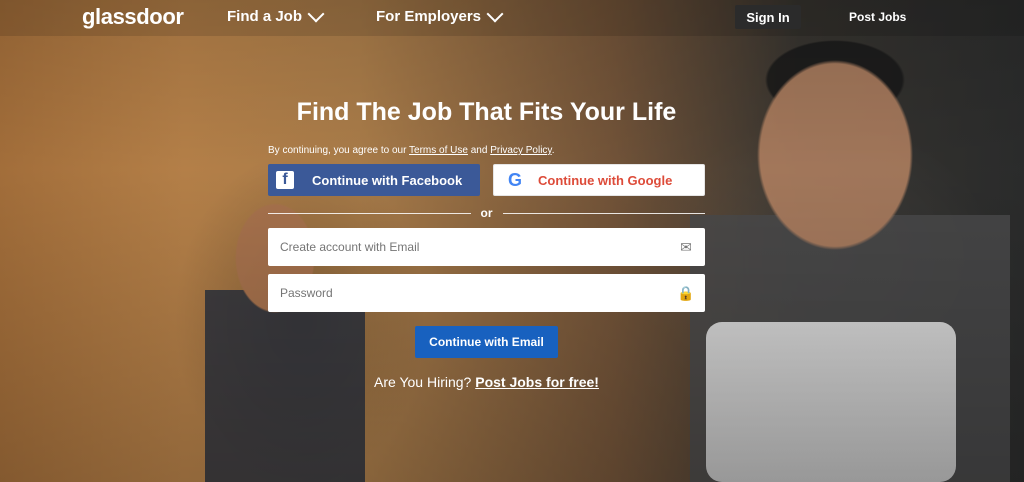  I want to click on nav-find-a-job: Find a Job, so click(276, 15).